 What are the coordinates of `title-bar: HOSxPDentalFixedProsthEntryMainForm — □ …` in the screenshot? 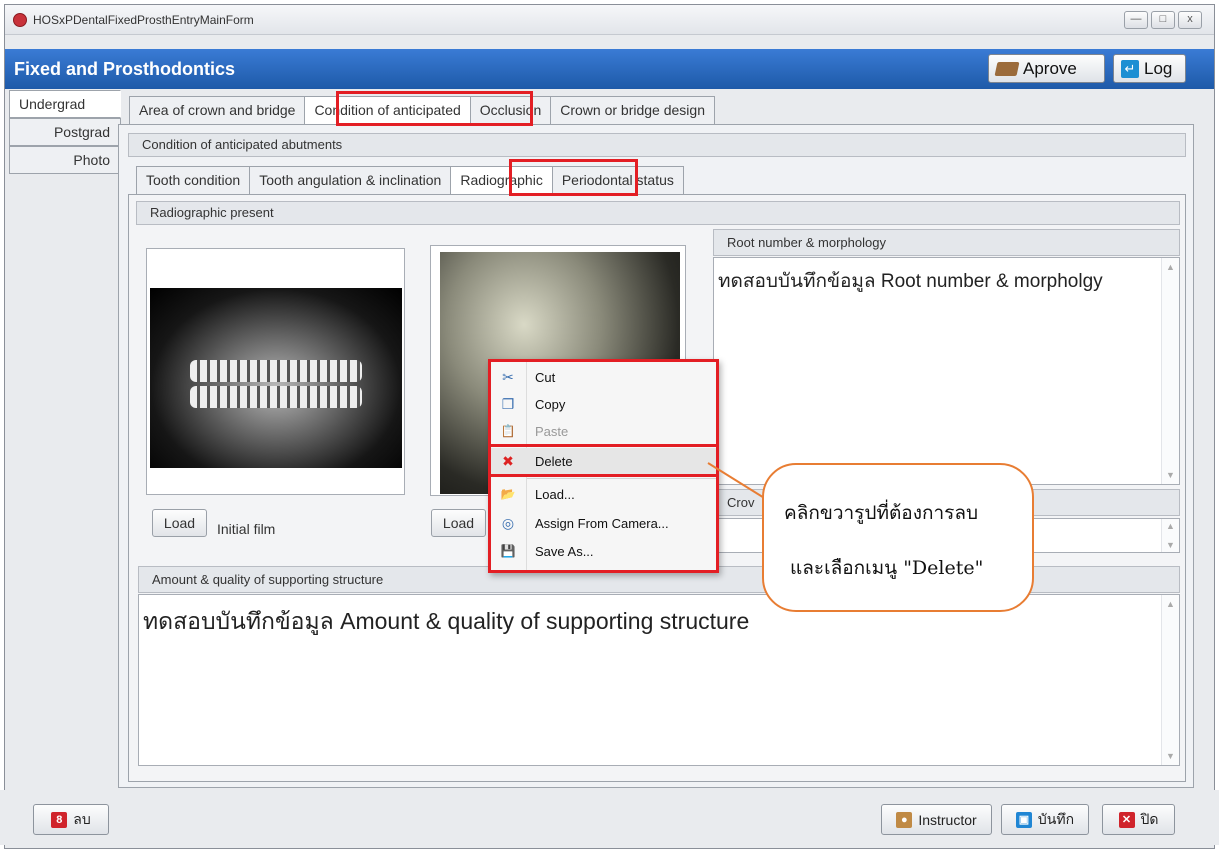 It's located at (609, 20).